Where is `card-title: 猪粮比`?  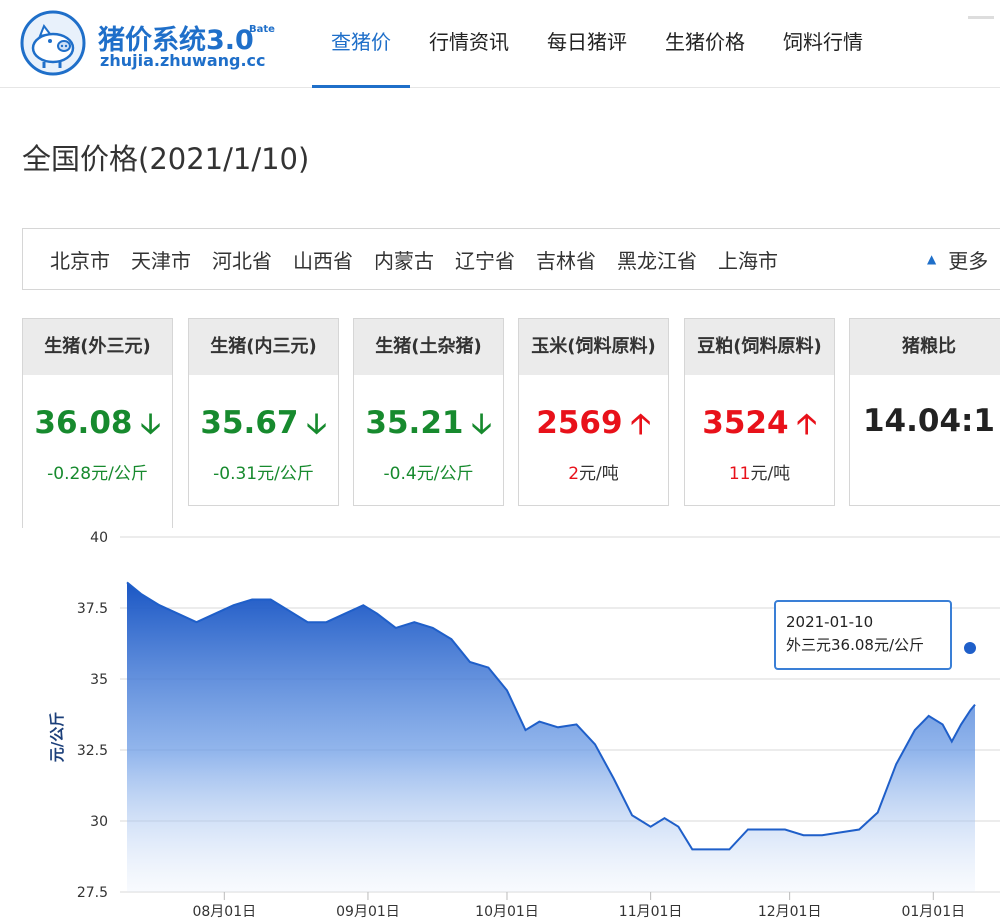
card-title: 猪粮比 is located at coordinates (925, 347).